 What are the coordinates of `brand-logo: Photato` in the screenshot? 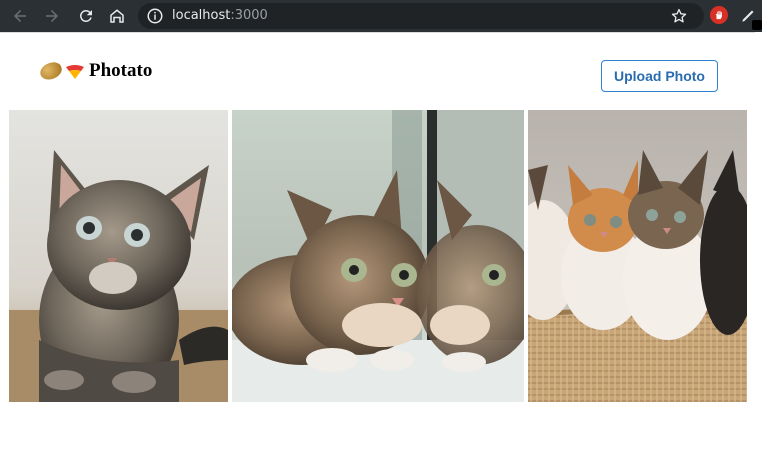 It's located at (95, 71).